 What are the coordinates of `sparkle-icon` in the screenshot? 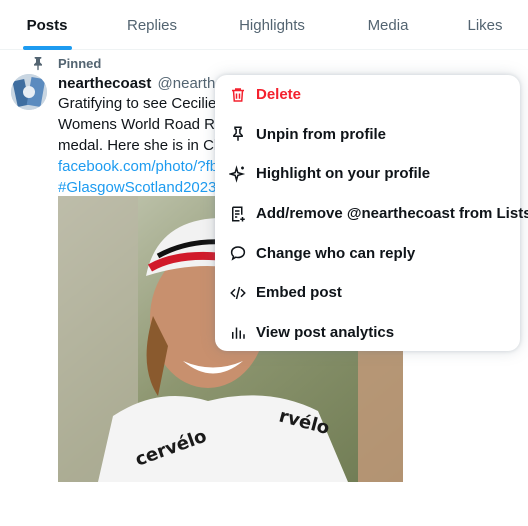 It's located at (237, 174).